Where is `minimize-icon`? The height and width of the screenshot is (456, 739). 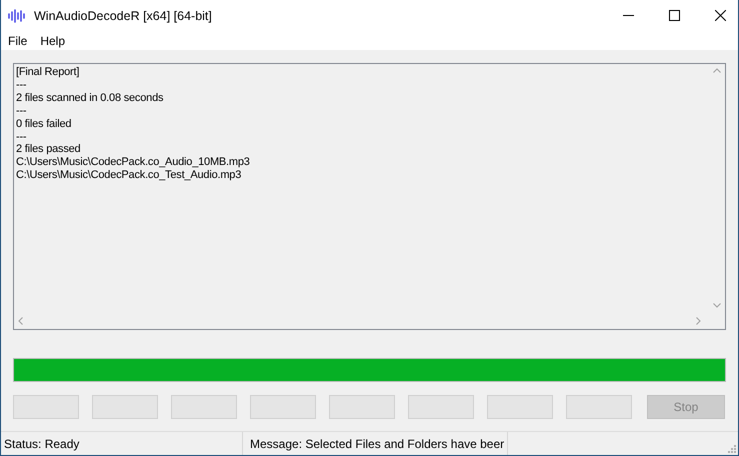
minimize-icon is located at coordinates (628, 15).